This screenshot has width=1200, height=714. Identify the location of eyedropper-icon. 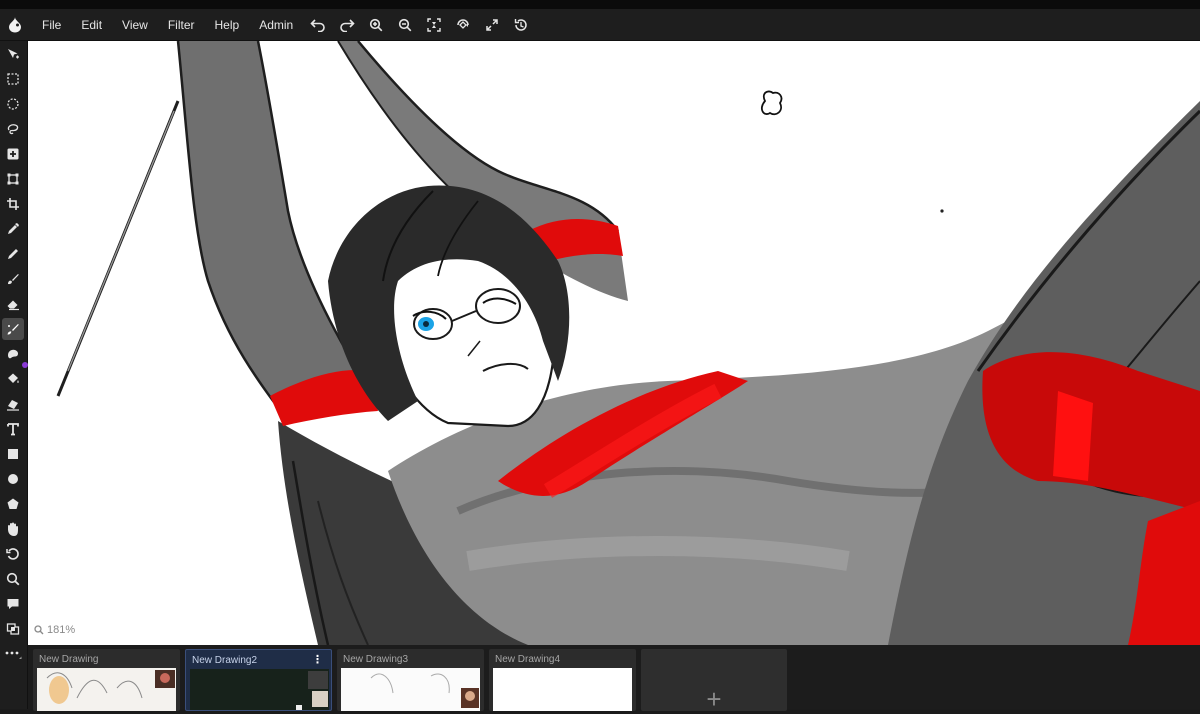
(13, 229).